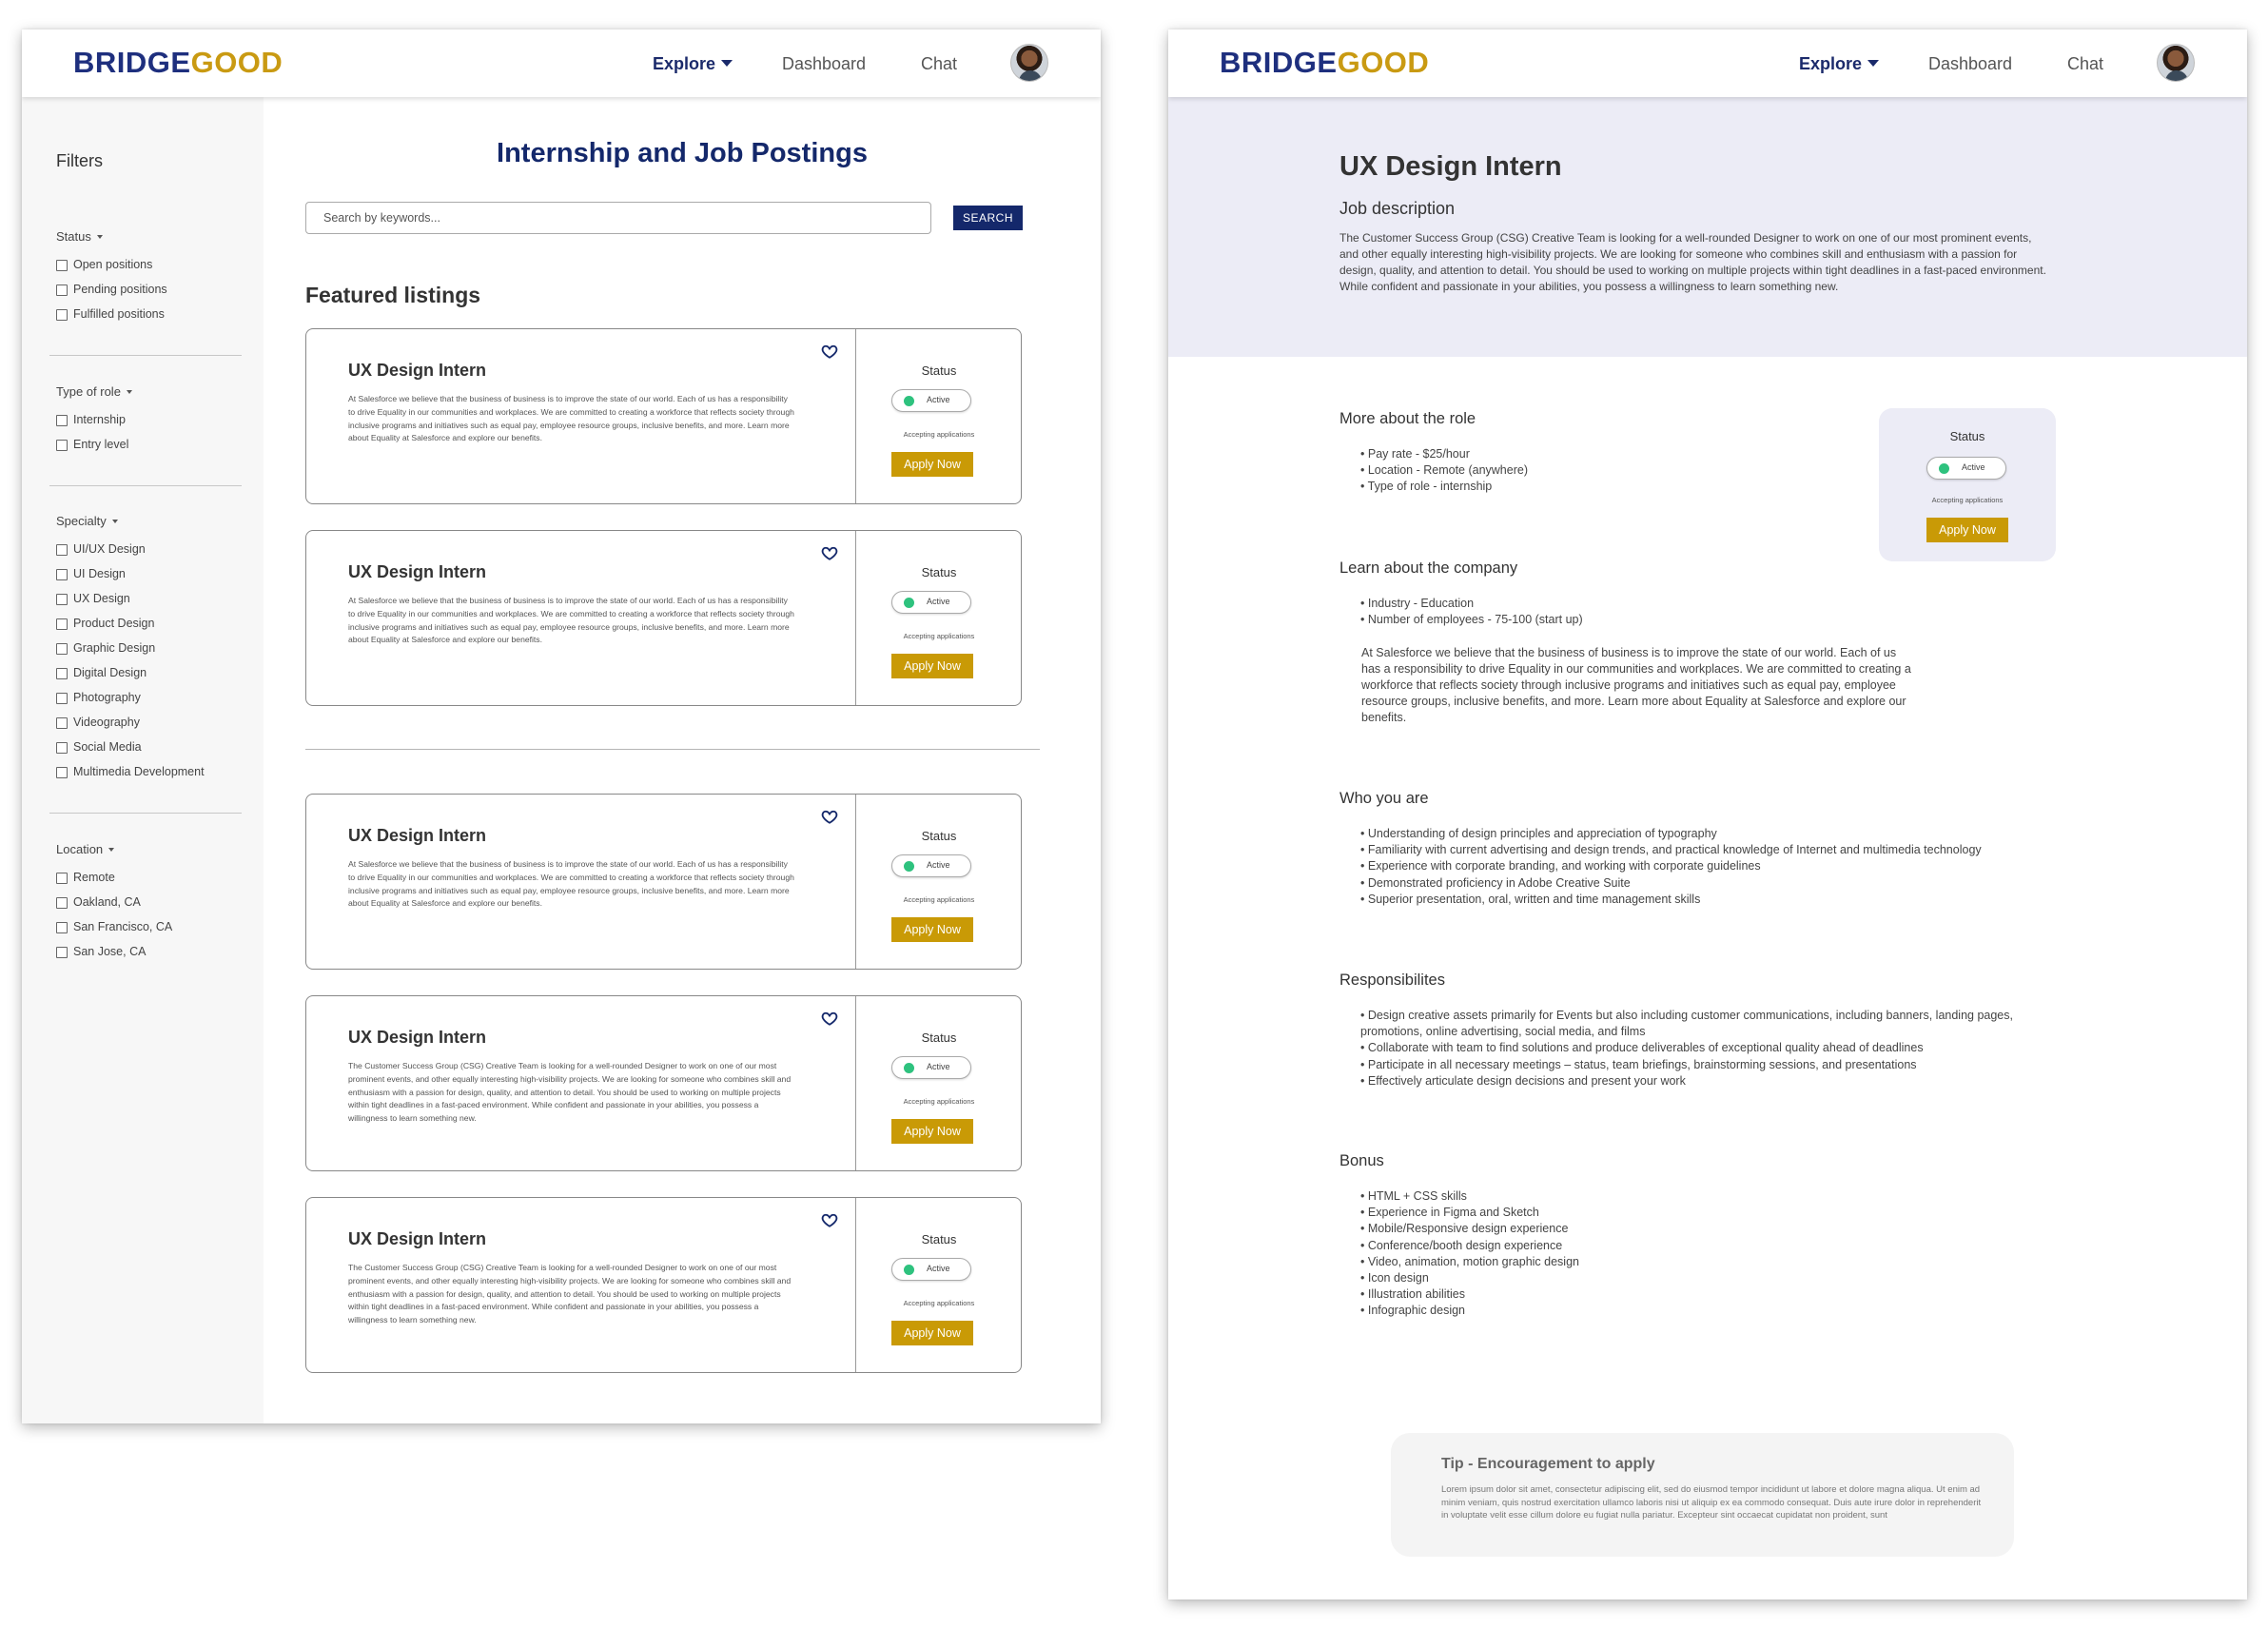  Describe the element at coordinates (855, 618) in the screenshot. I see `card-divider` at that location.